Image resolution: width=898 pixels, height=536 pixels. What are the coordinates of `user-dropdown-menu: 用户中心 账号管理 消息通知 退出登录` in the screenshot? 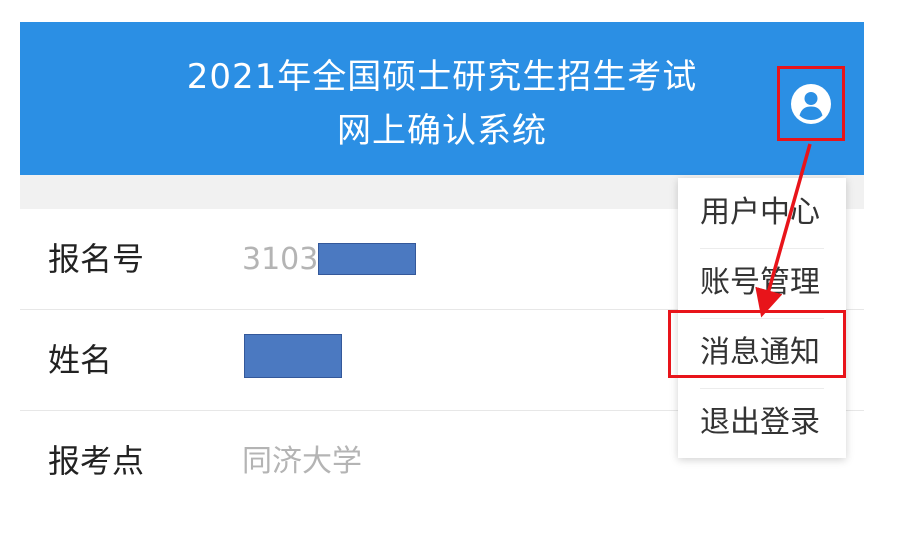 It's located at (762, 318).